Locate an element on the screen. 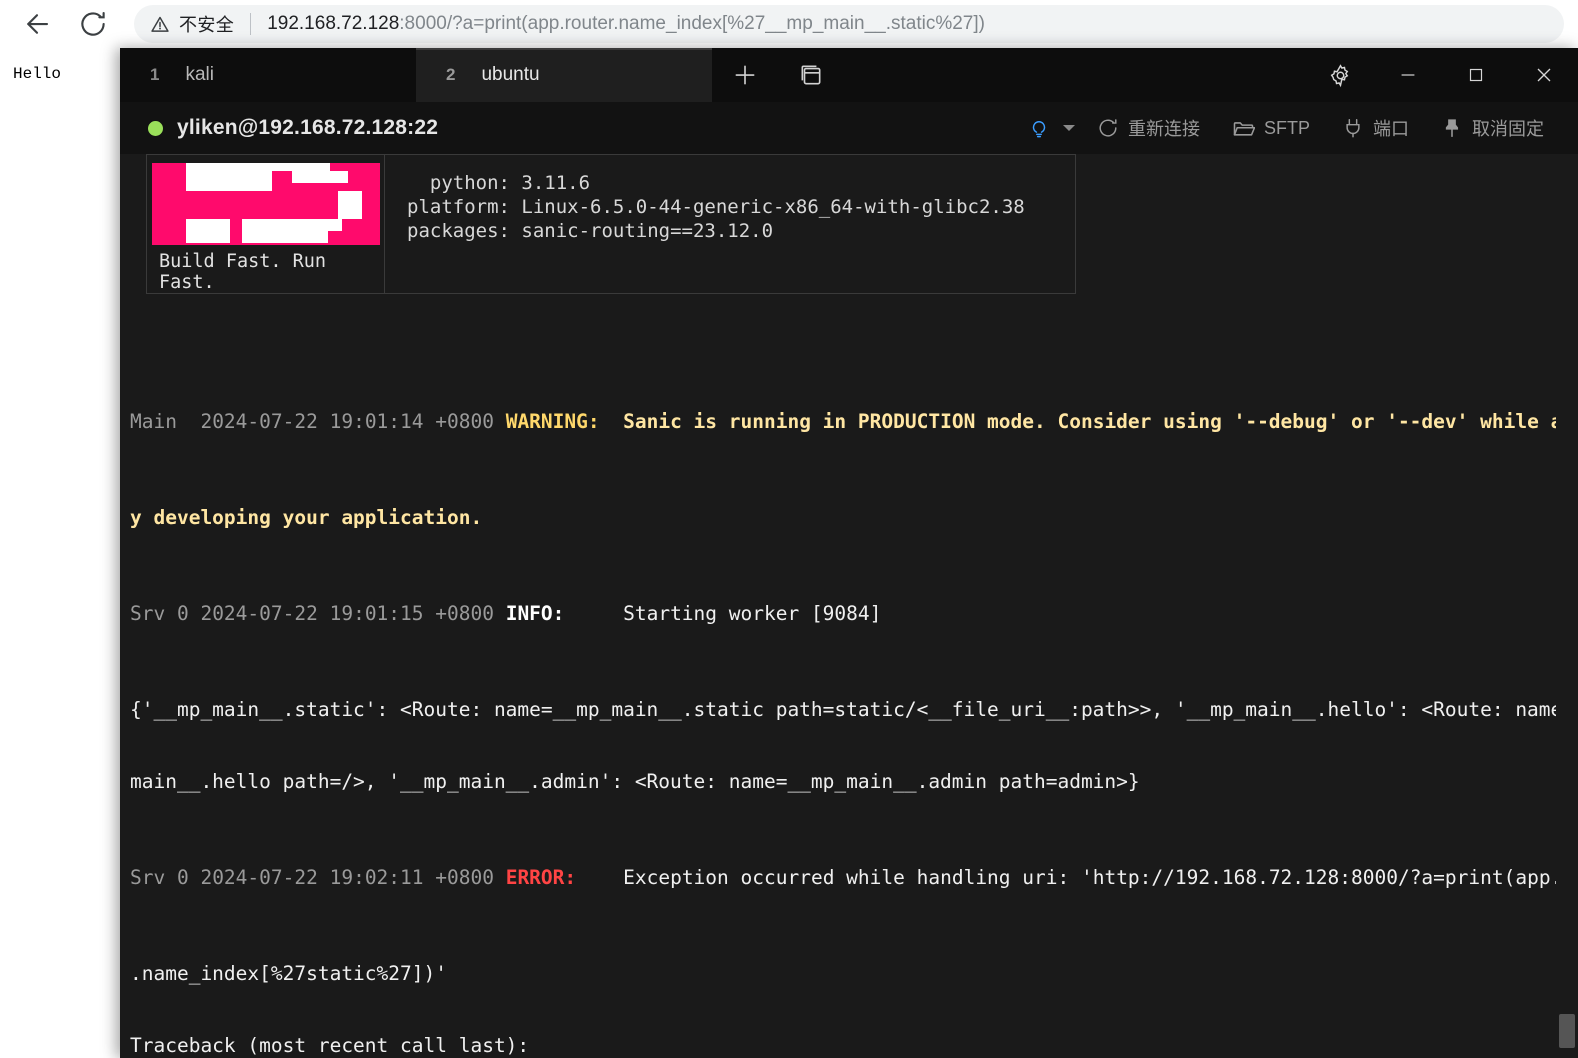 Image resolution: width=1578 pixels, height=1058 pixels. log-line-warning-cont: y developing your application. is located at coordinates (306, 517).